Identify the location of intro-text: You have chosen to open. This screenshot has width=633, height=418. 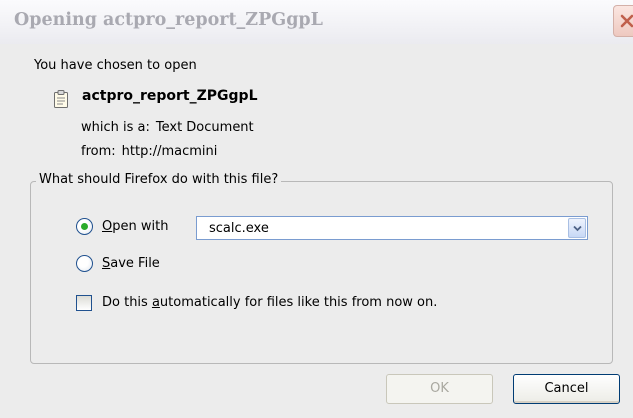
(115, 65).